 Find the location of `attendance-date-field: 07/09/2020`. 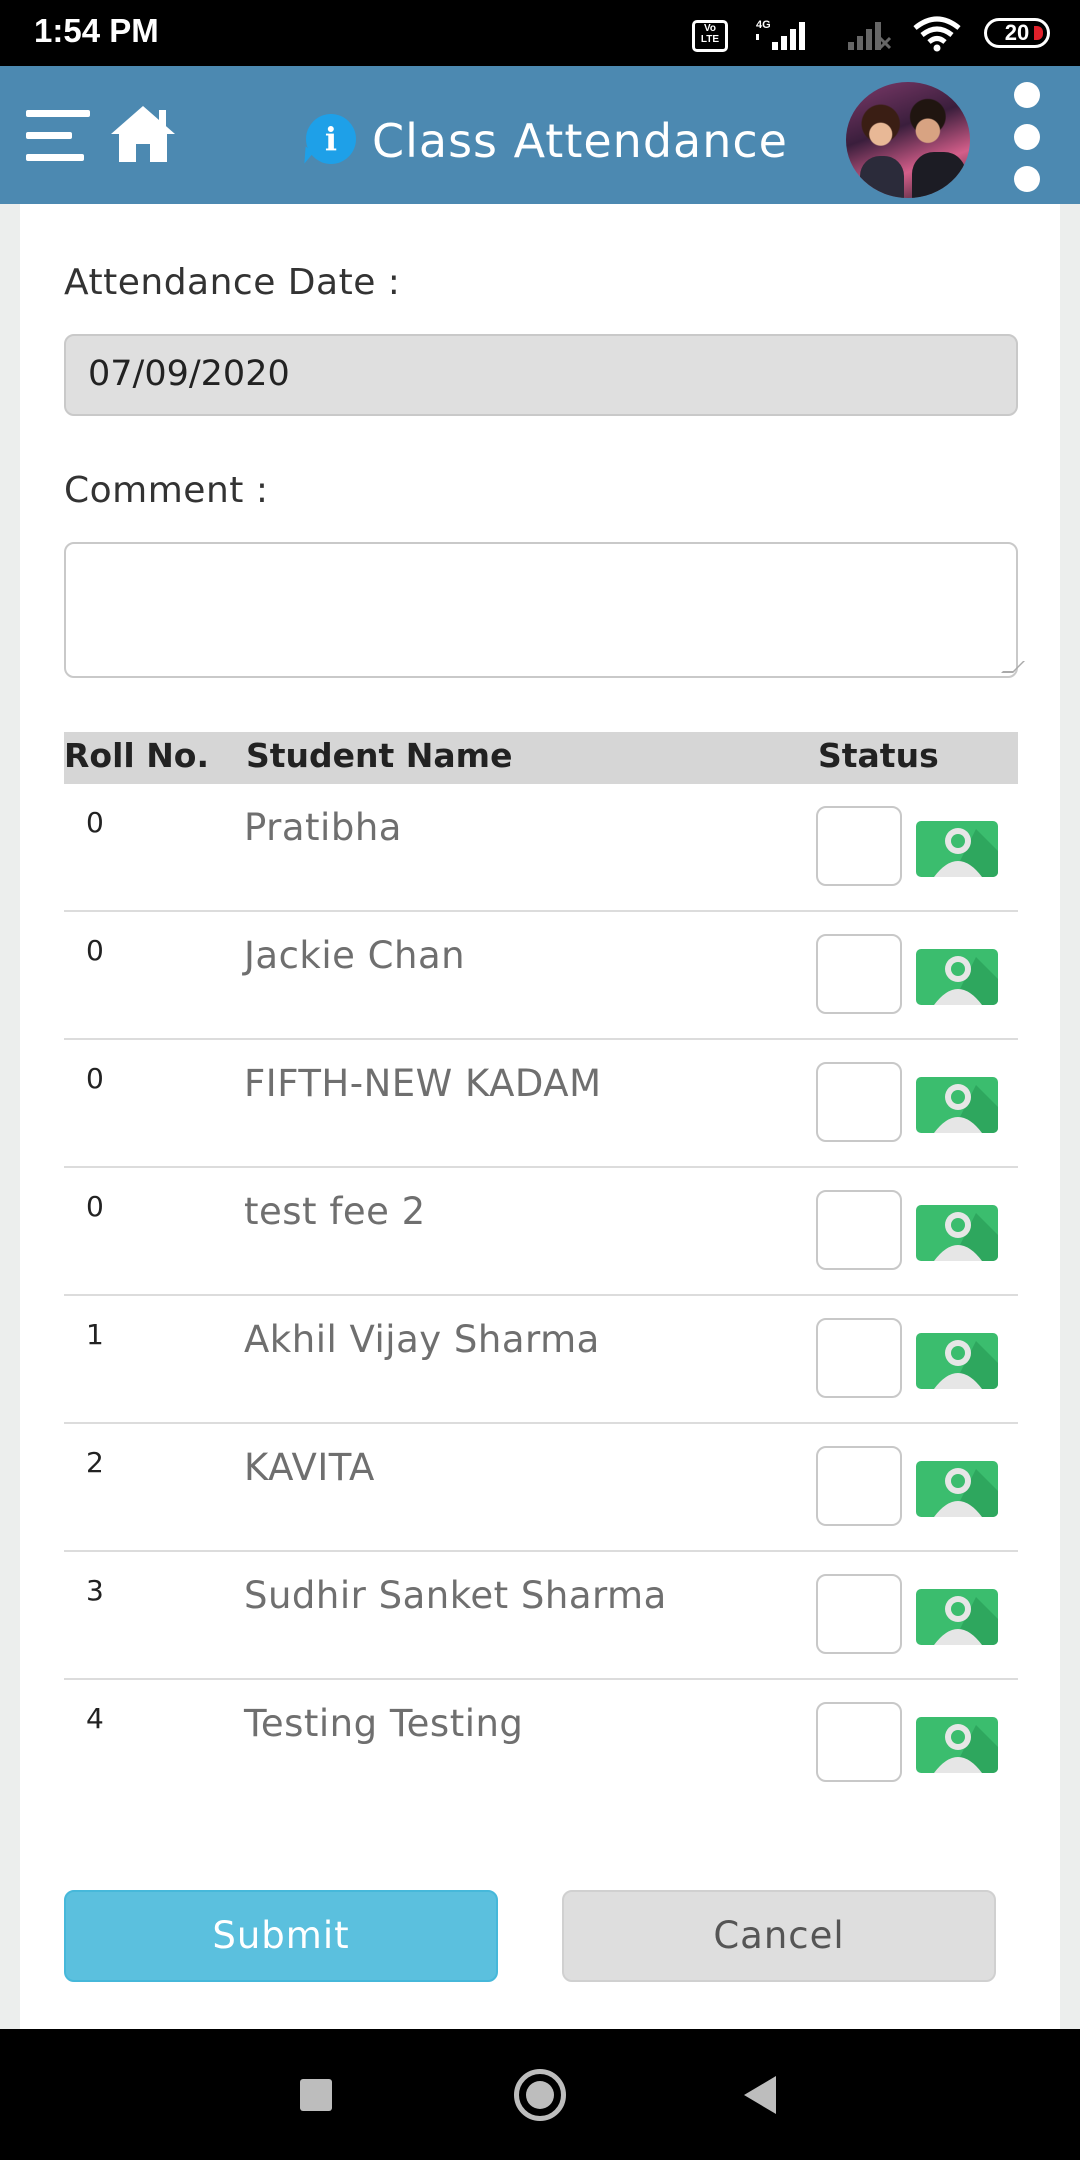

attendance-date-field: 07/09/2020 is located at coordinates (541, 375).